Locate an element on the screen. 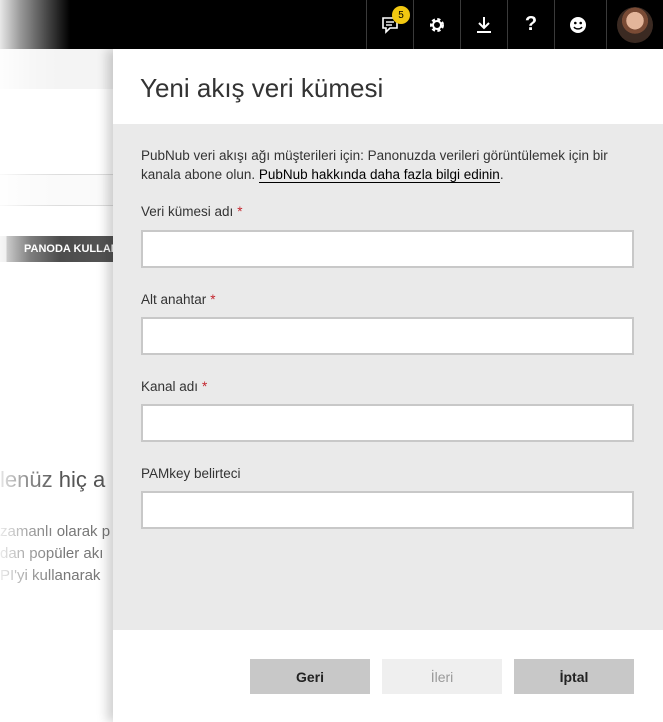  profile-button is located at coordinates (634, 24).